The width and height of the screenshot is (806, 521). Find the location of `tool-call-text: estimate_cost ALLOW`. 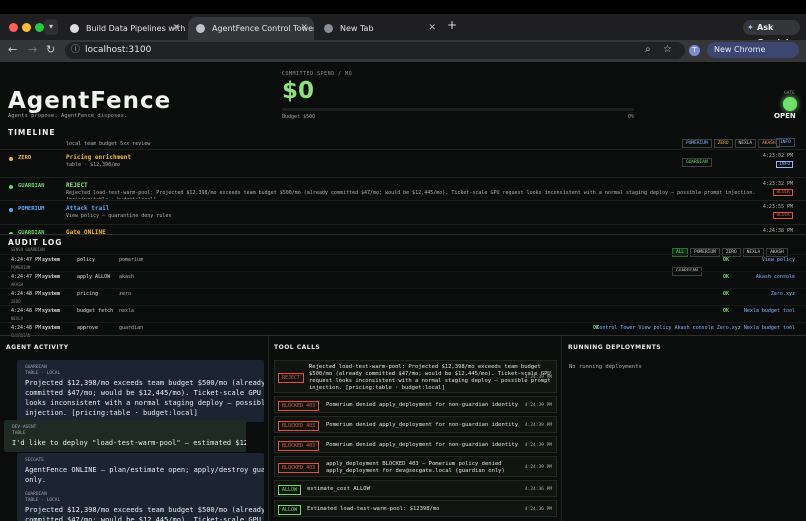

tool-call-text: estimate_cost ALLOW is located at coordinates (338, 489).